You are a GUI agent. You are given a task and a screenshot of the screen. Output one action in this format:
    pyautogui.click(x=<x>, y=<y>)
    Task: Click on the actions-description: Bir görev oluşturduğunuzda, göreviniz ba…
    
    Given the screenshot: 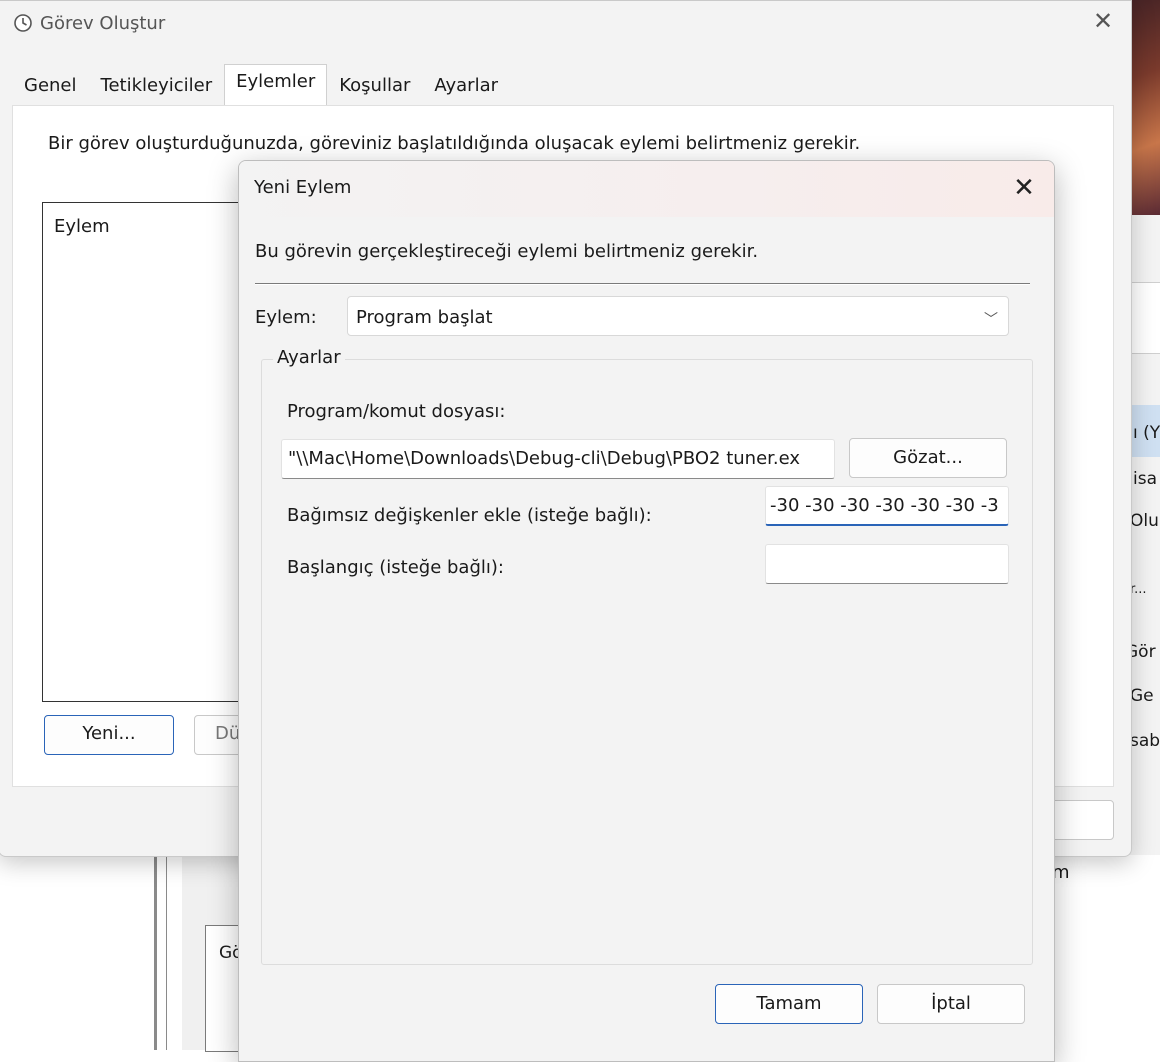 What is the action you would take?
    pyautogui.click(x=454, y=143)
    